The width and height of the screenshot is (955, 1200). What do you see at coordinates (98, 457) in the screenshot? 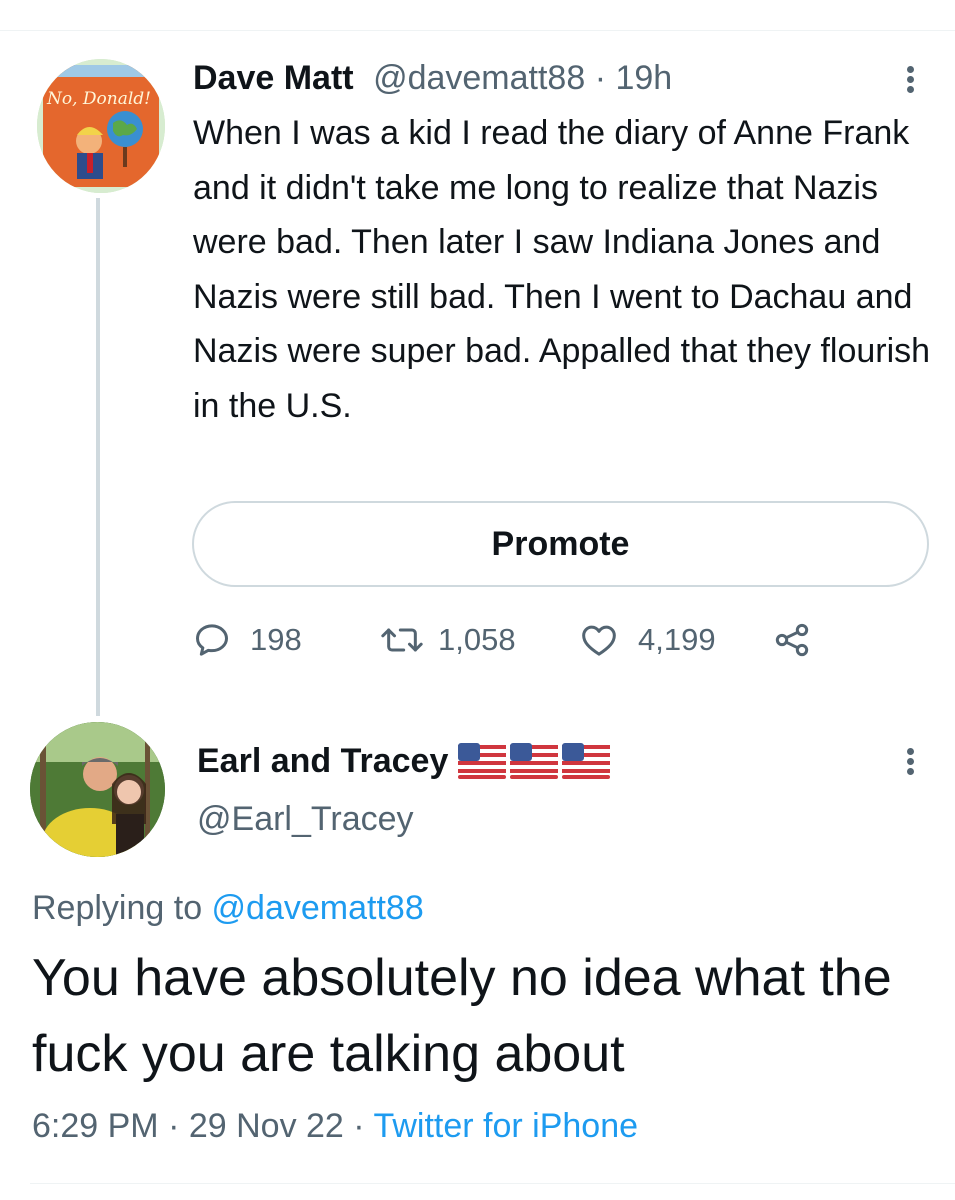
I see `thread-connector-line` at bounding box center [98, 457].